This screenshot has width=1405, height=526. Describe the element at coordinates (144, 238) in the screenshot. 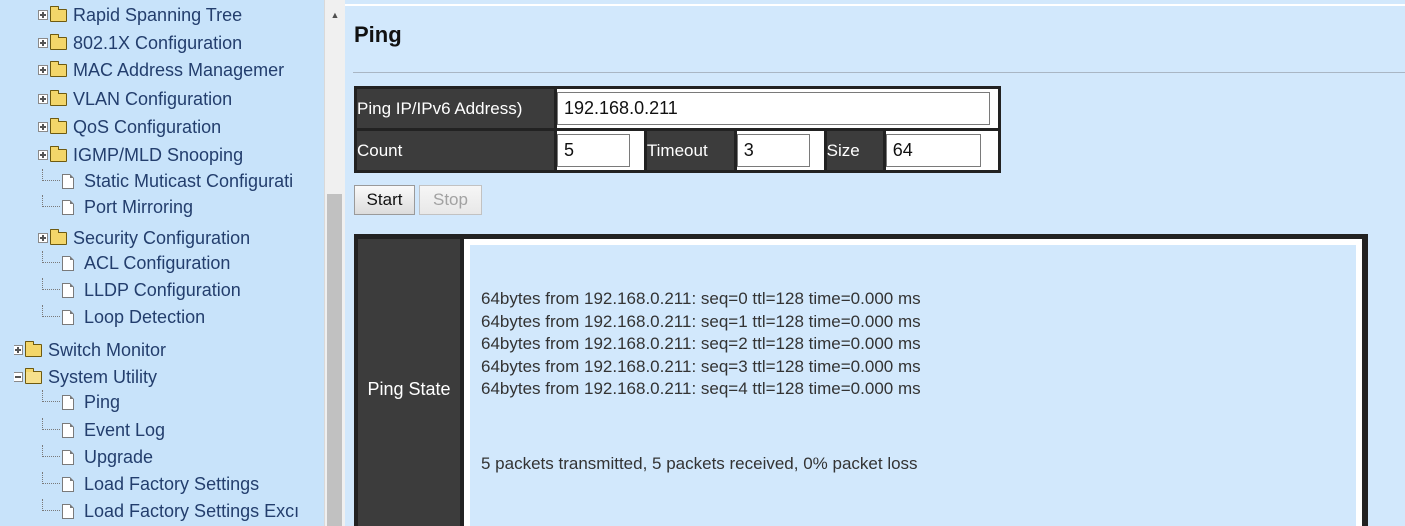

I see `tree-folder-security-configuration: Security Configuration` at that location.